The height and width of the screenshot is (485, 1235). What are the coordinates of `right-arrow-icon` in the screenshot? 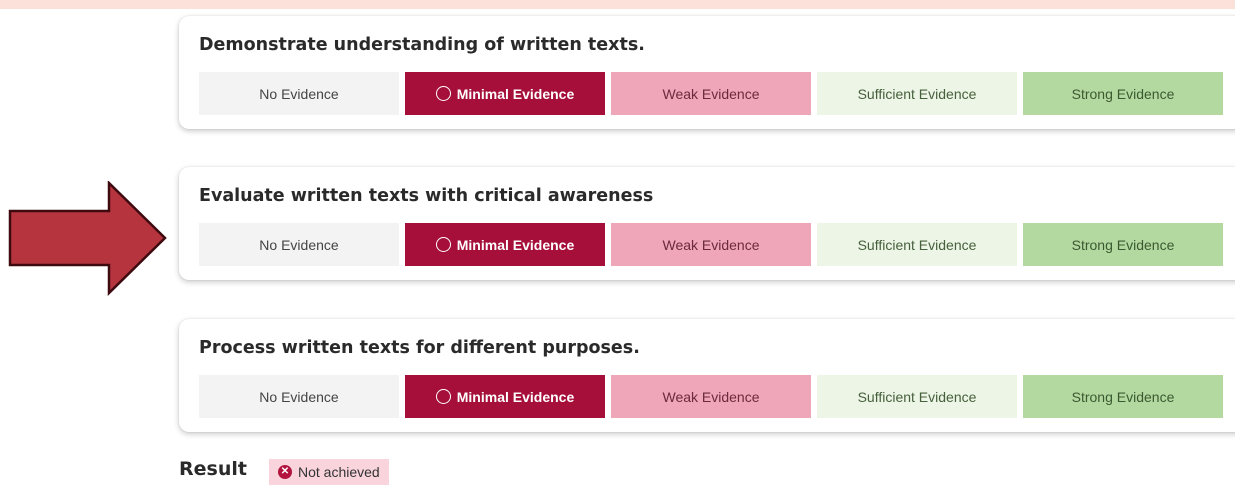 It's located at (87, 238).